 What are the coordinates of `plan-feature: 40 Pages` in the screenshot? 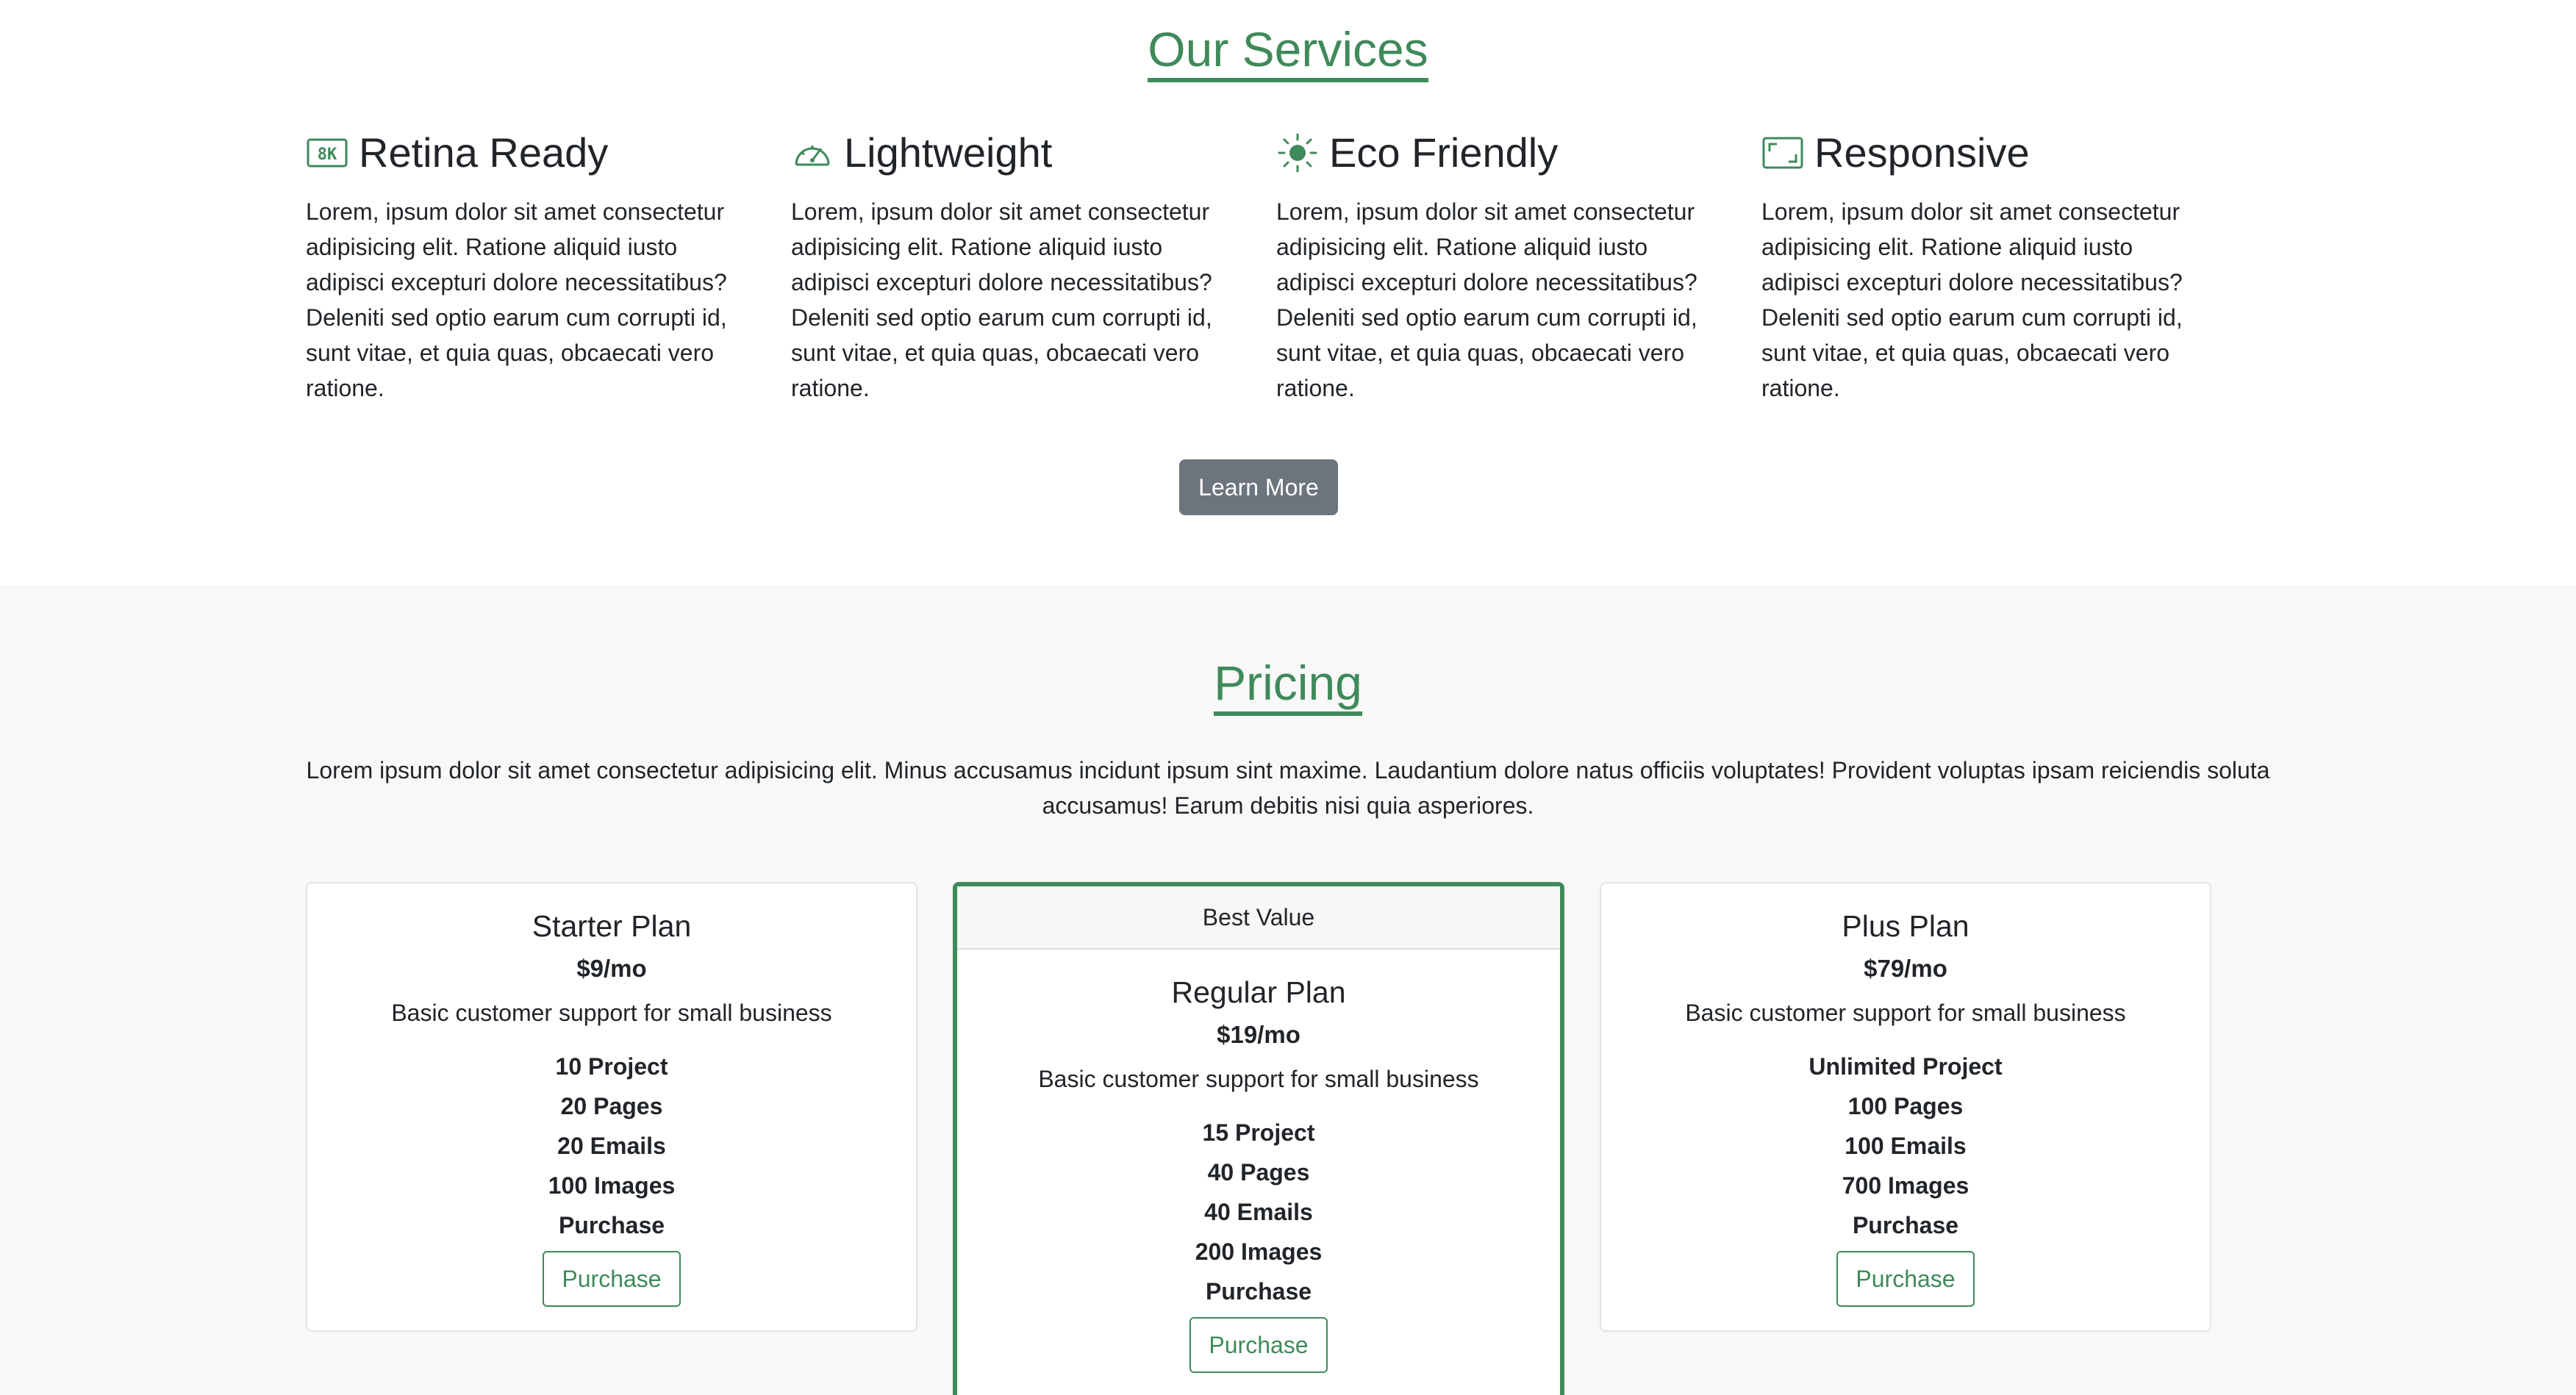 It's located at (1258, 1172).